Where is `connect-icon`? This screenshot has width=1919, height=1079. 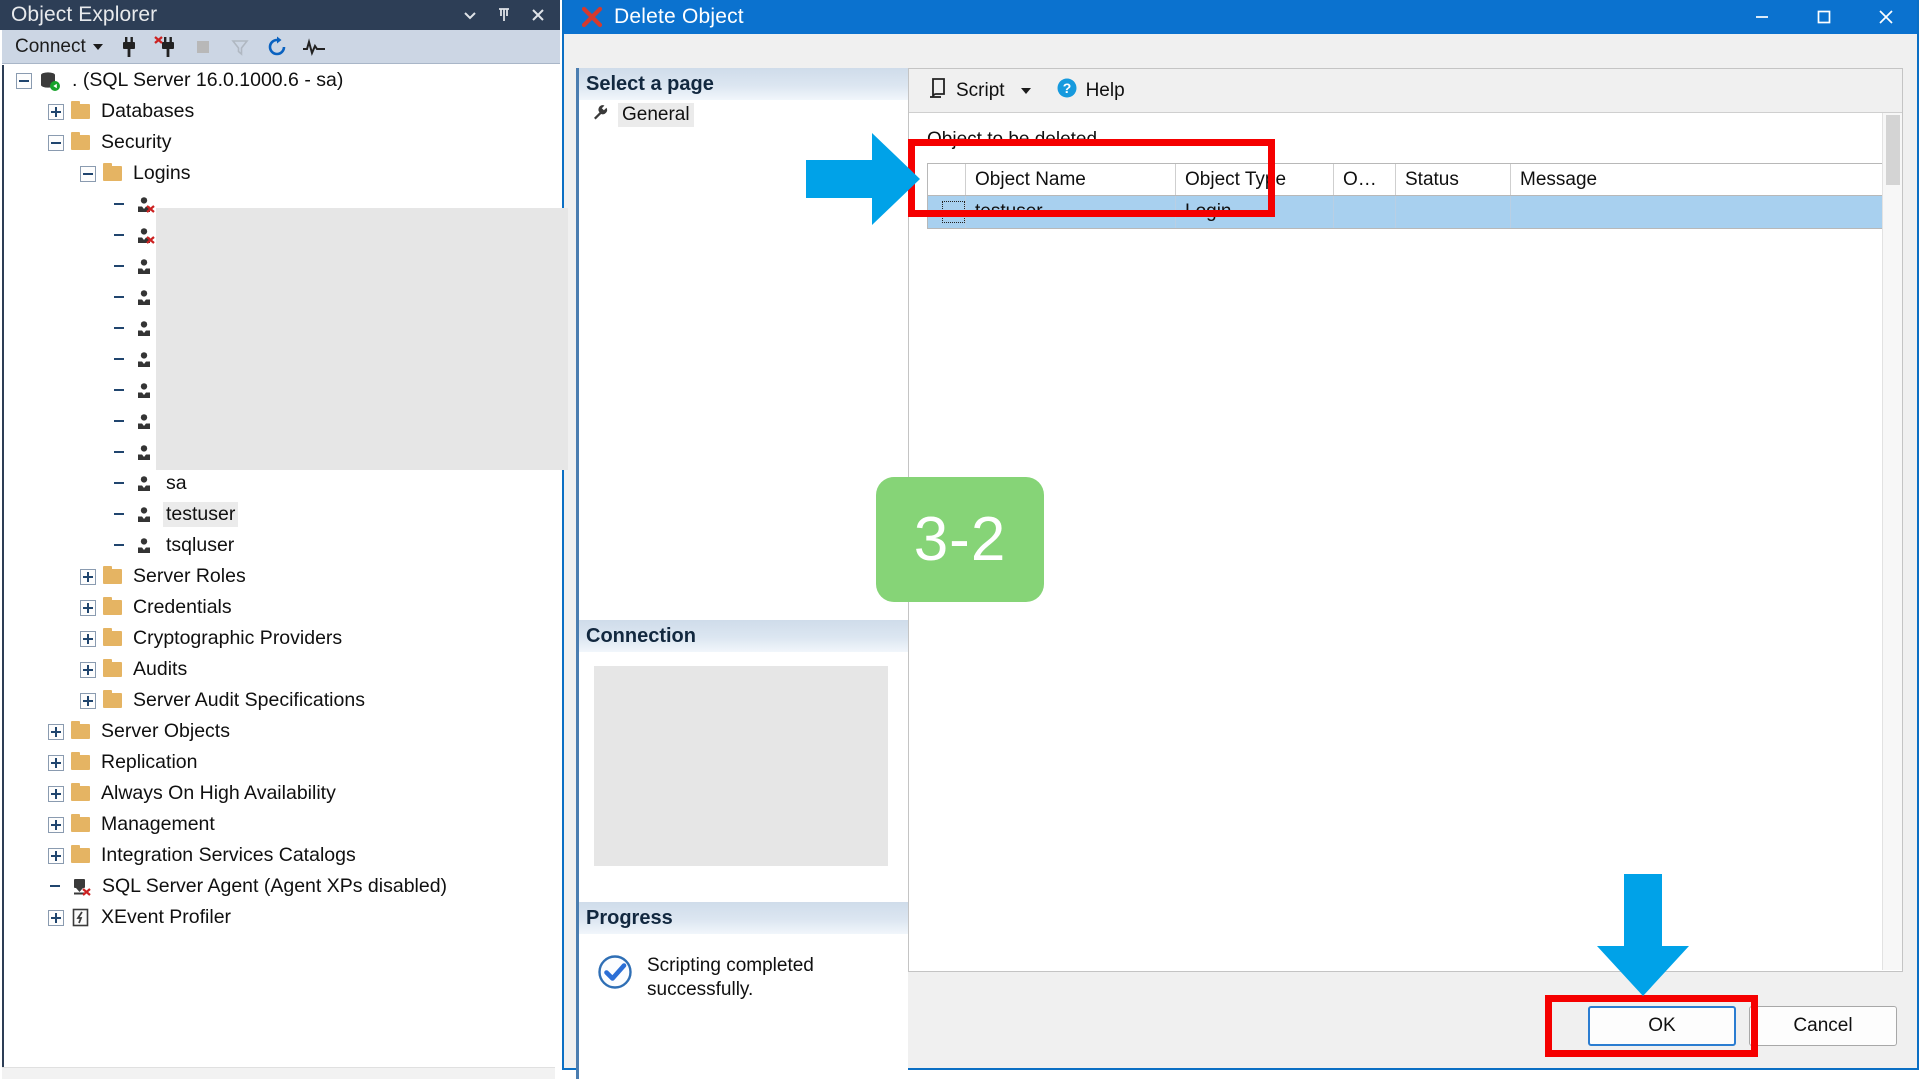 connect-icon is located at coordinates (129, 47).